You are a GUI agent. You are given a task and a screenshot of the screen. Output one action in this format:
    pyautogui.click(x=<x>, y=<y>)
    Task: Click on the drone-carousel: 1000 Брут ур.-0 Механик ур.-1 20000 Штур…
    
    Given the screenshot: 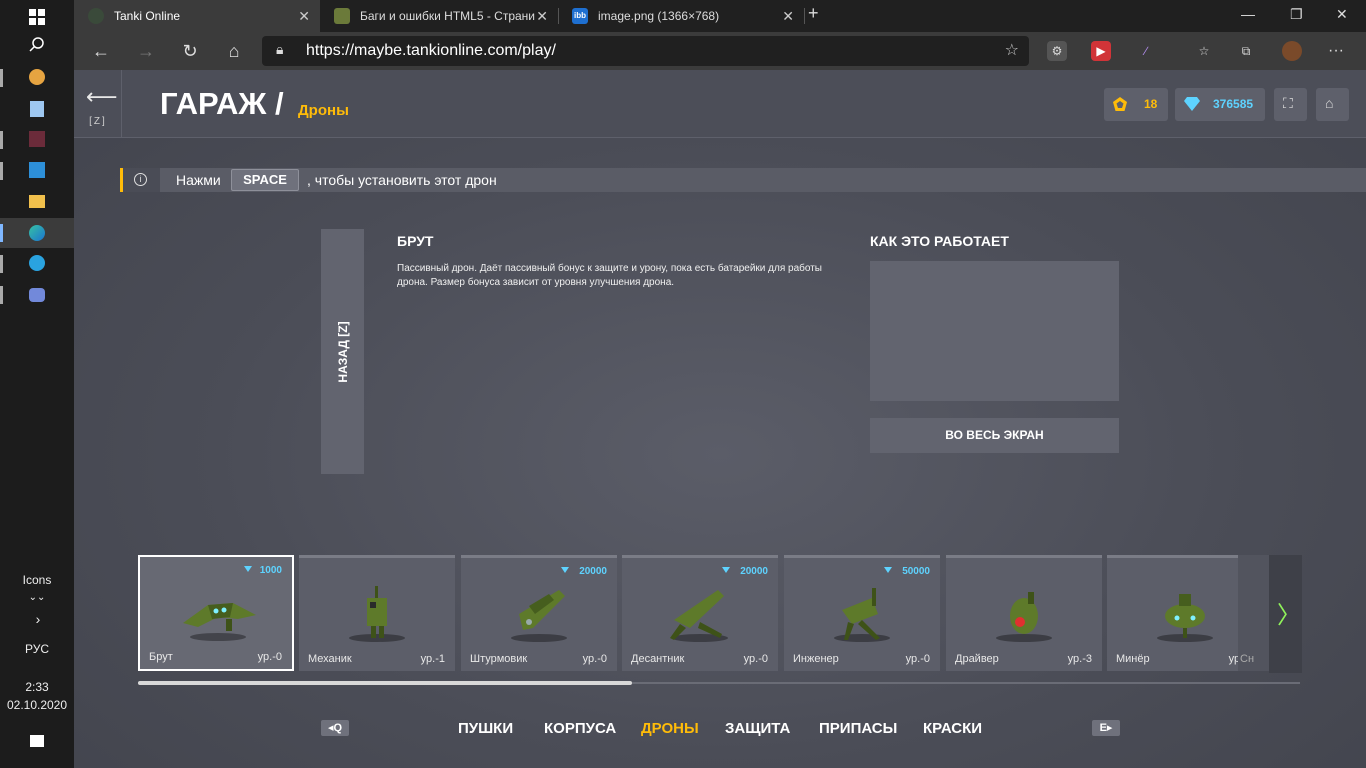 What is the action you would take?
    pyautogui.click(x=720, y=615)
    